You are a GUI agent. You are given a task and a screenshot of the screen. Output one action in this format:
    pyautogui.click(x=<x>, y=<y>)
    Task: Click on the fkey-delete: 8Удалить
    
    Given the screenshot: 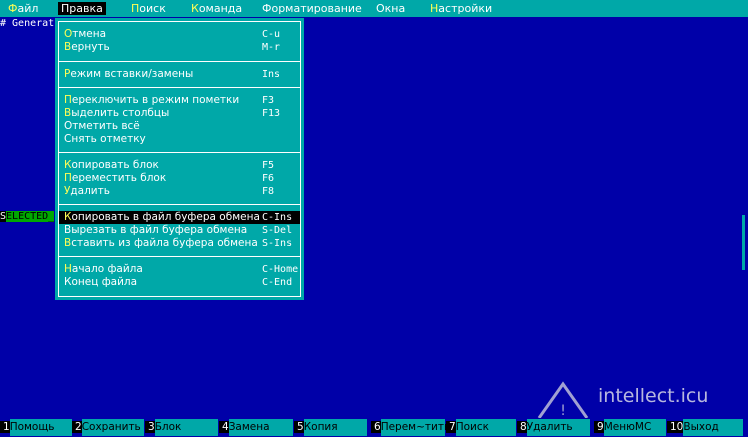 What is the action you would take?
    pyautogui.click(x=553, y=427)
    